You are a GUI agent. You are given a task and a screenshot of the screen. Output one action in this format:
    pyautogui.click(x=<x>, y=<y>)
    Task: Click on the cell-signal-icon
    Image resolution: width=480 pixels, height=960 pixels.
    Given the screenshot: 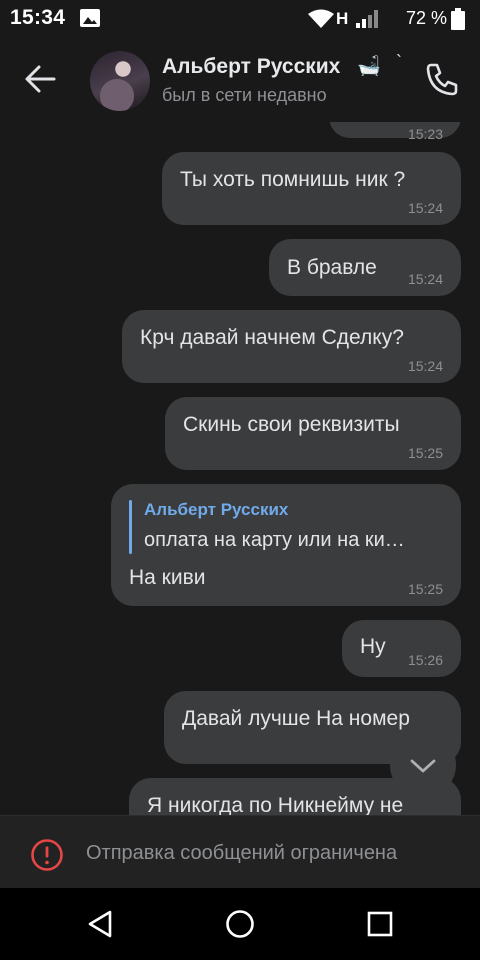 What is the action you would take?
    pyautogui.click(x=367, y=19)
    